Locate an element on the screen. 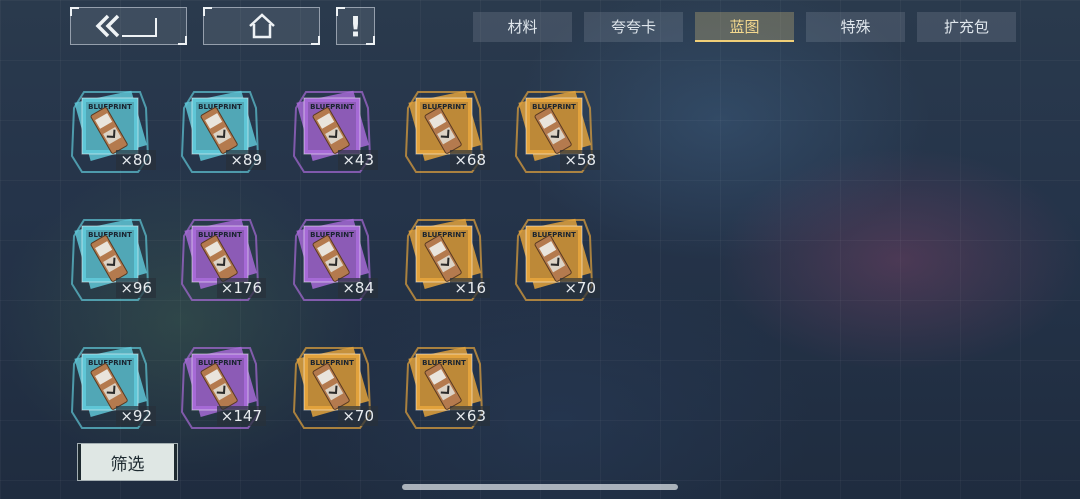 This screenshot has height=499, width=1080. blueprint-item-blue: BLUEPRINT ×96 is located at coordinates (110, 260).